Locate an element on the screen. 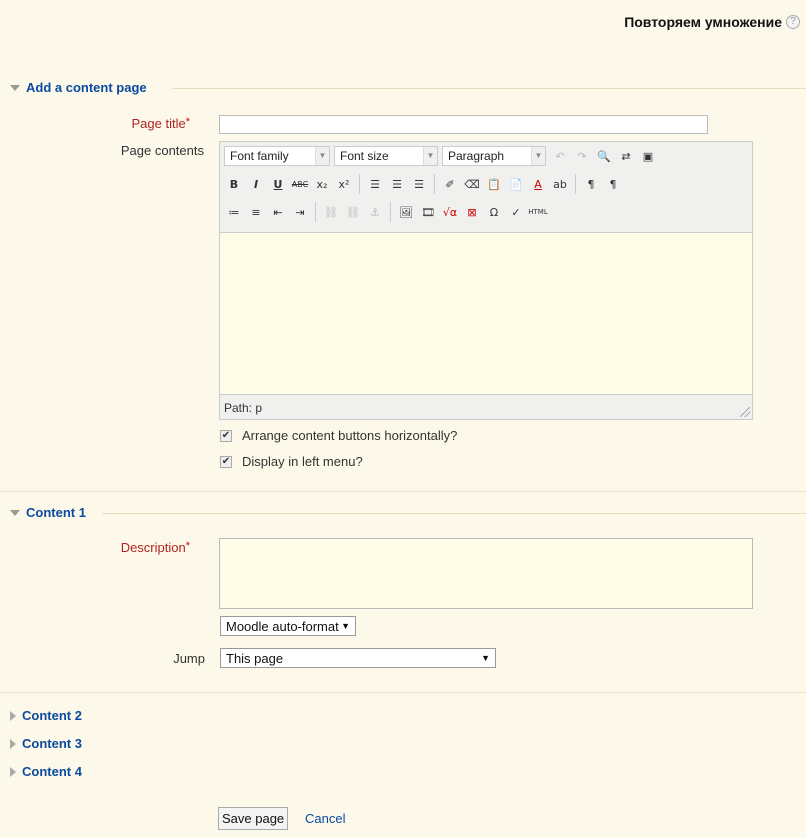 This screenshot has height=838, width=806. section-content-1: Content 1 is located at coordinates (48, 512).